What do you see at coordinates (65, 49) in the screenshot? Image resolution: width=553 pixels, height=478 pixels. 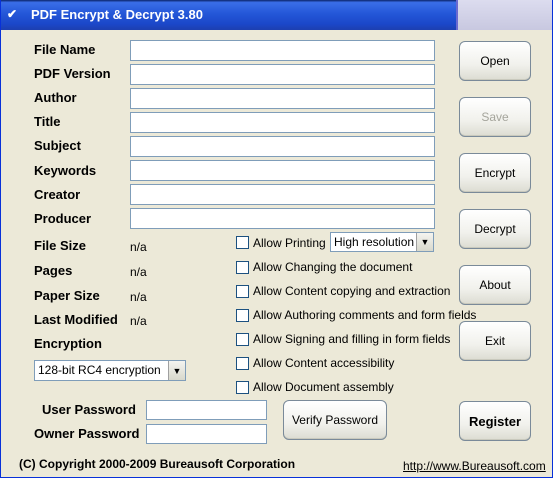 I see `file-name-label: File Name` at bounding box center [65, 49].